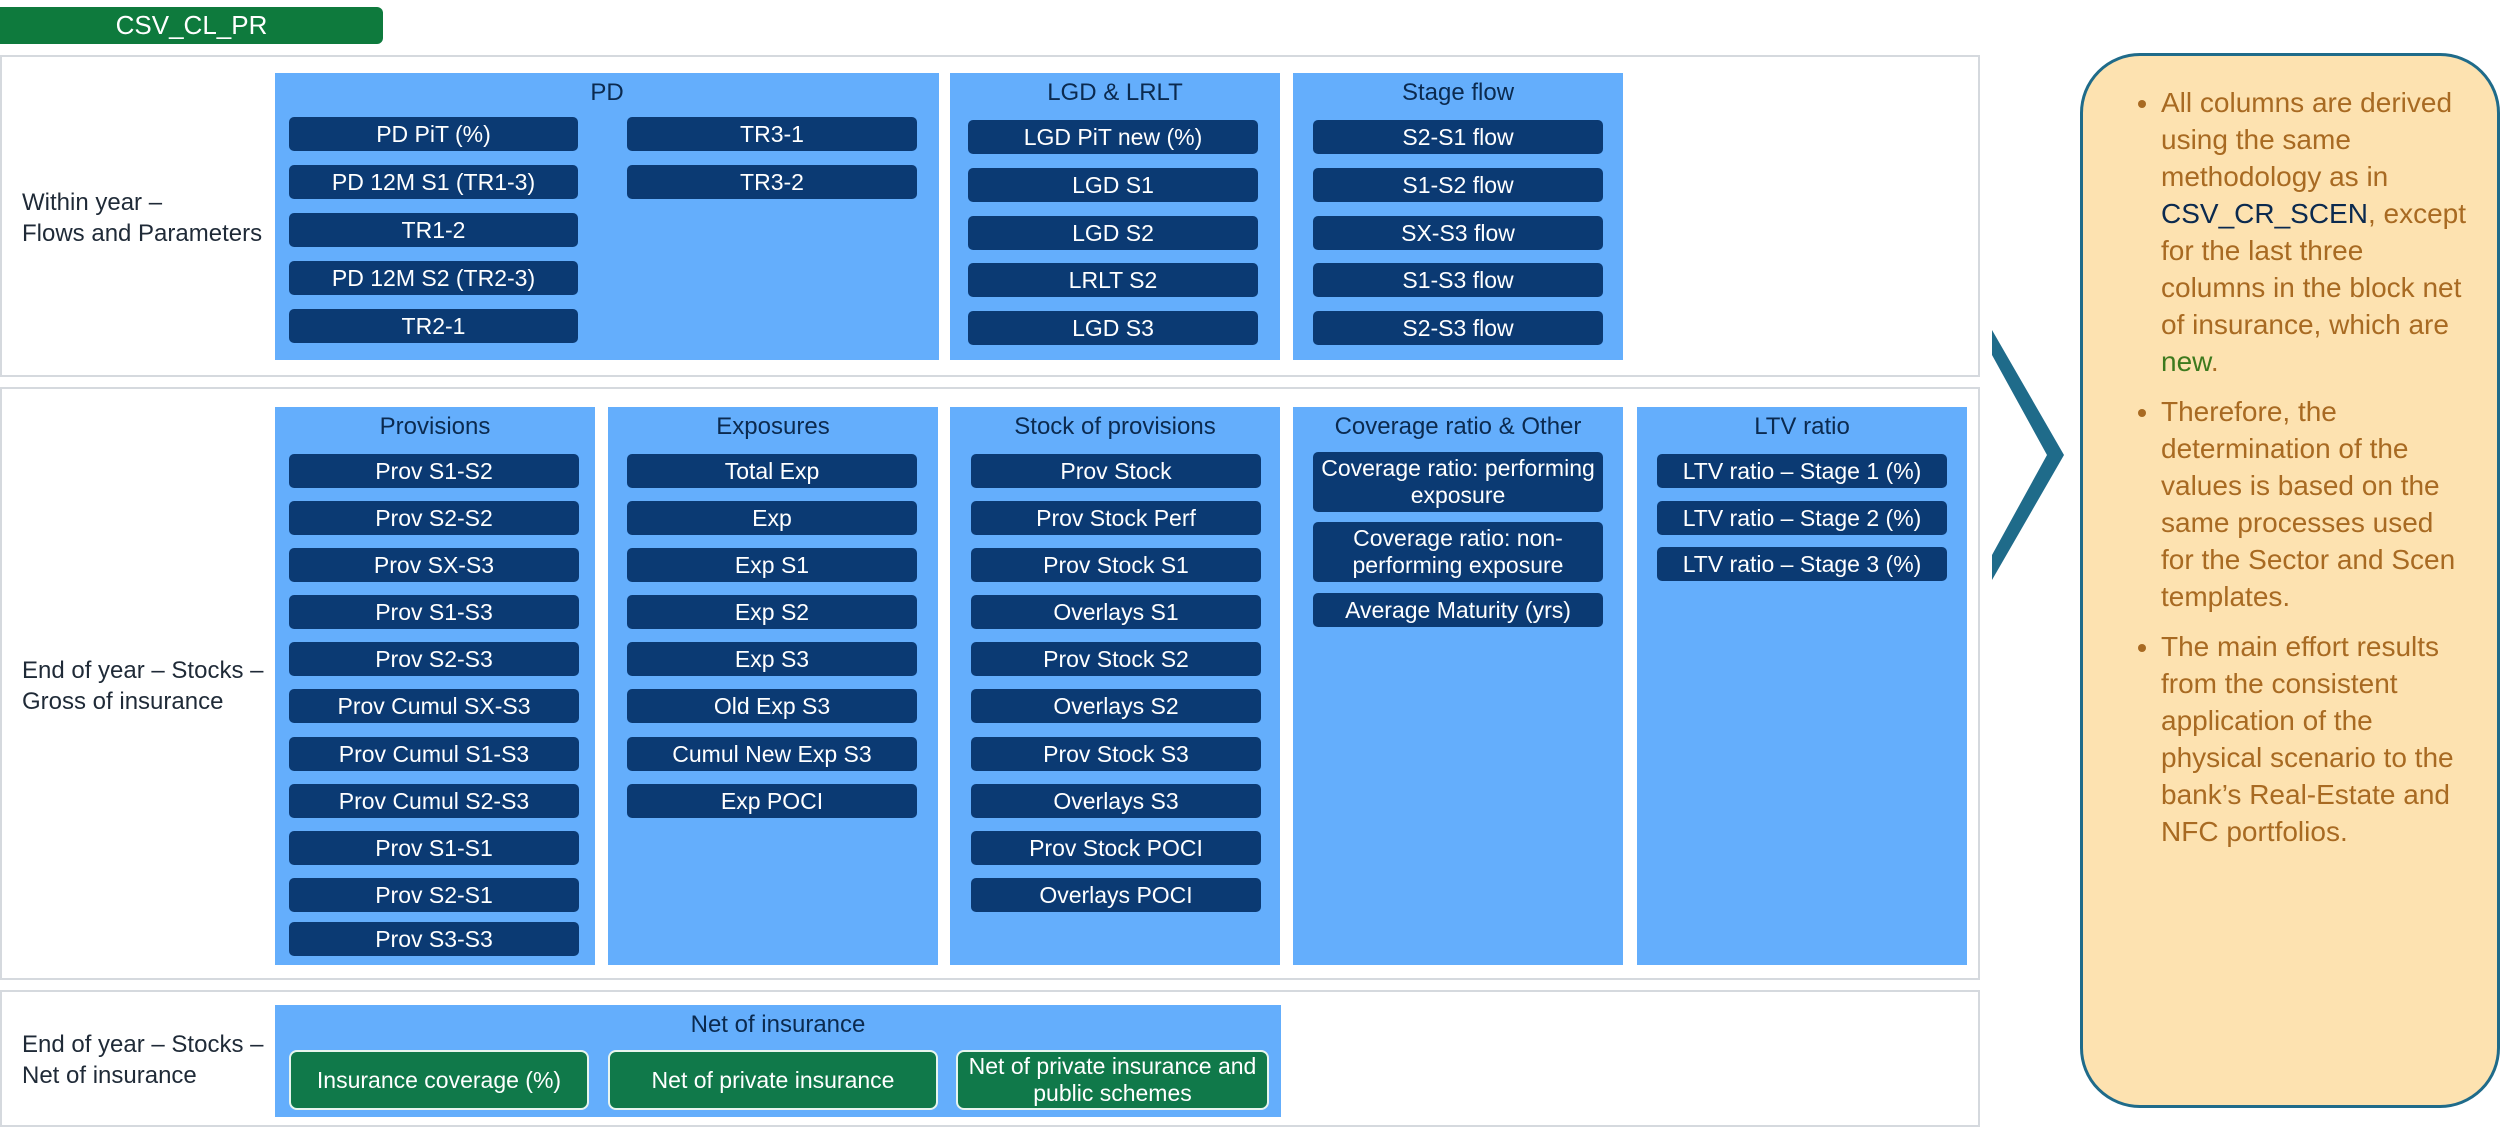  Describe the element at coordinates (607, 92) in the screenshot. I see `pd-title: PD` at that location.